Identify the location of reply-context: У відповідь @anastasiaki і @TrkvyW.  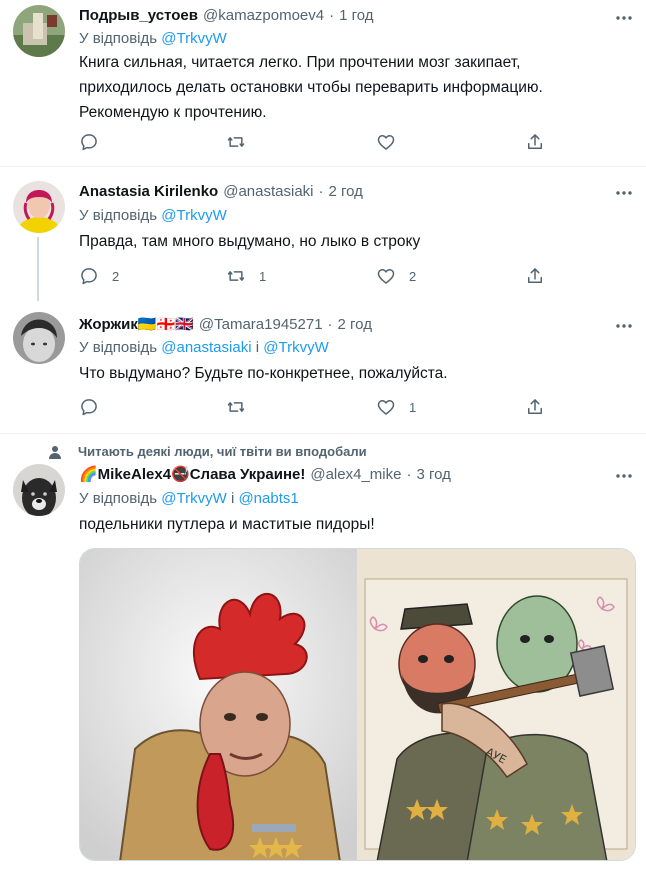
(204, 347).